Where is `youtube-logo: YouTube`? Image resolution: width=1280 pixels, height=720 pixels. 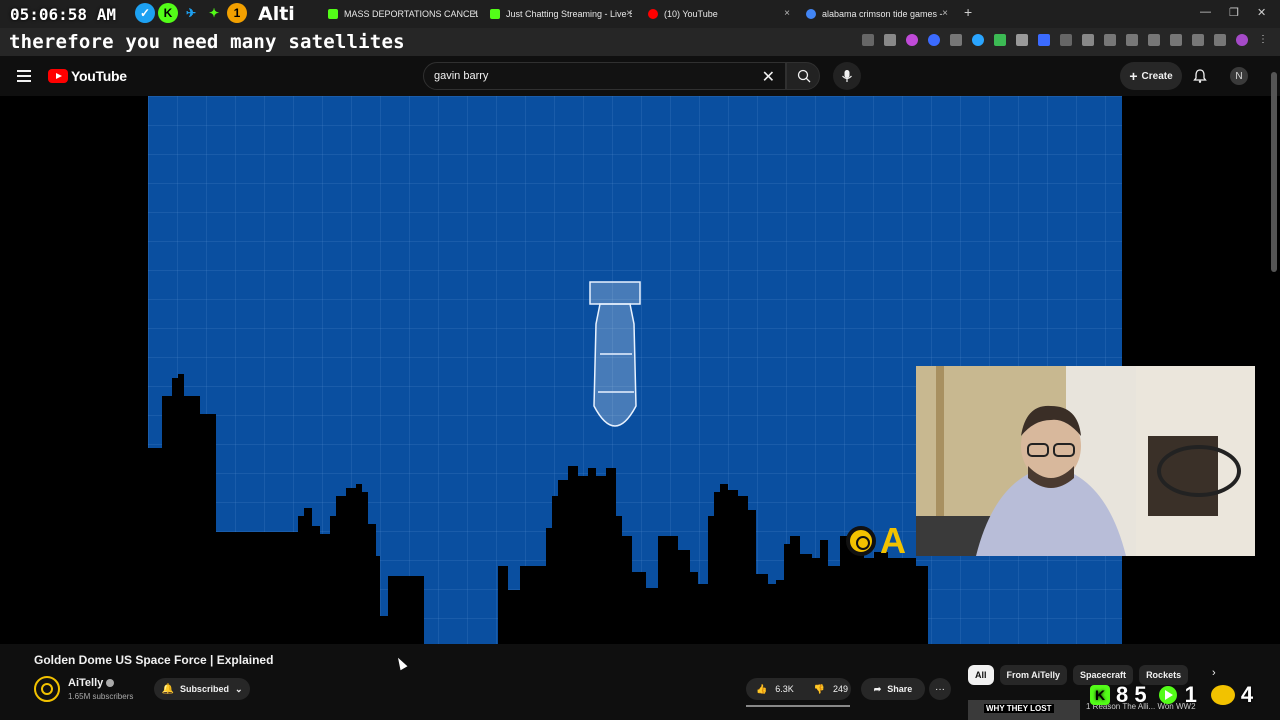 youtube-logo: YouTube is located at coordinates (87, 76).